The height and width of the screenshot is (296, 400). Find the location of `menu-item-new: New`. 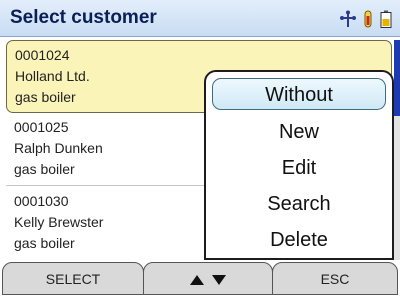

menu-item-new: New is located at coordinates (299, 132).